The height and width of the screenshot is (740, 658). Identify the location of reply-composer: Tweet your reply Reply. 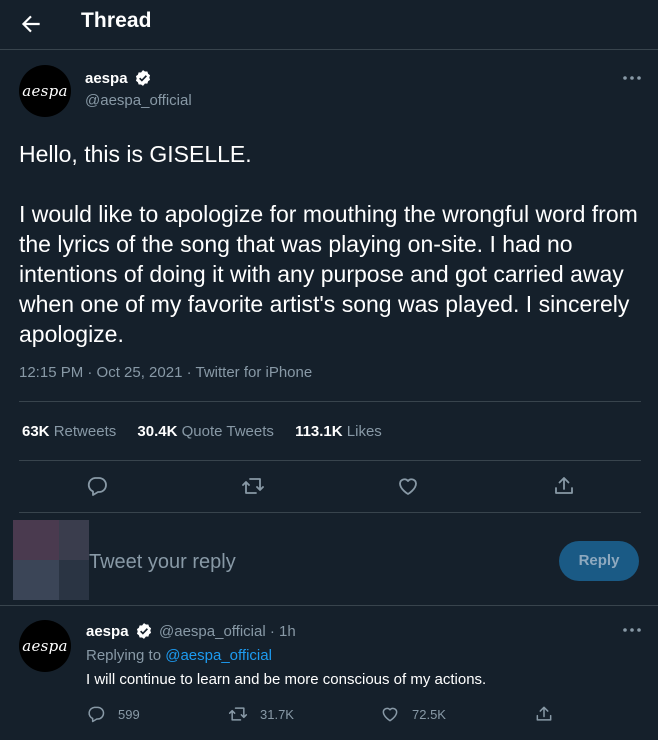
(329, 559).